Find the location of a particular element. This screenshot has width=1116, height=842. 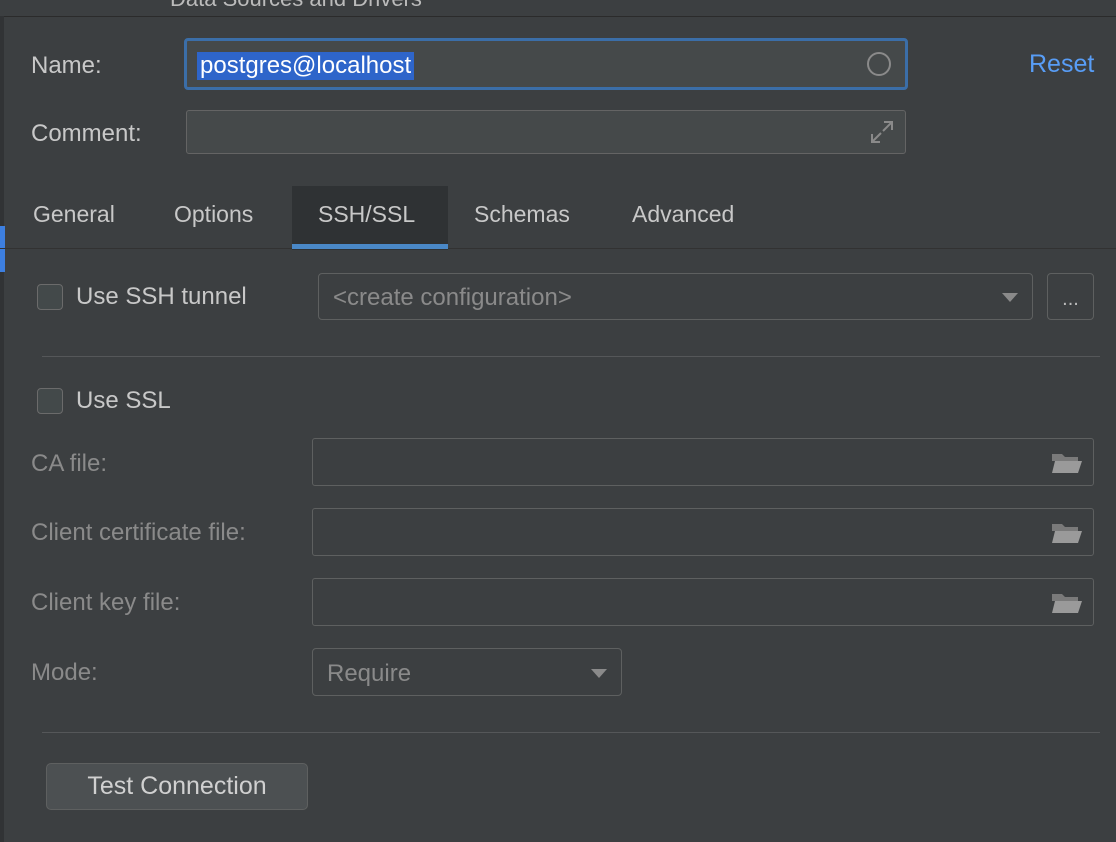

comment-input is located at coordinates (546, 132).